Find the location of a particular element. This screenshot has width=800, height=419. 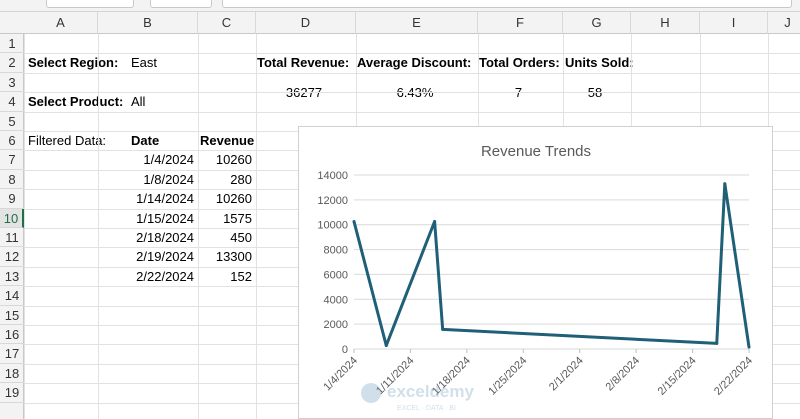

y-tick-label: 6000 is located at coordinates (336, 275).